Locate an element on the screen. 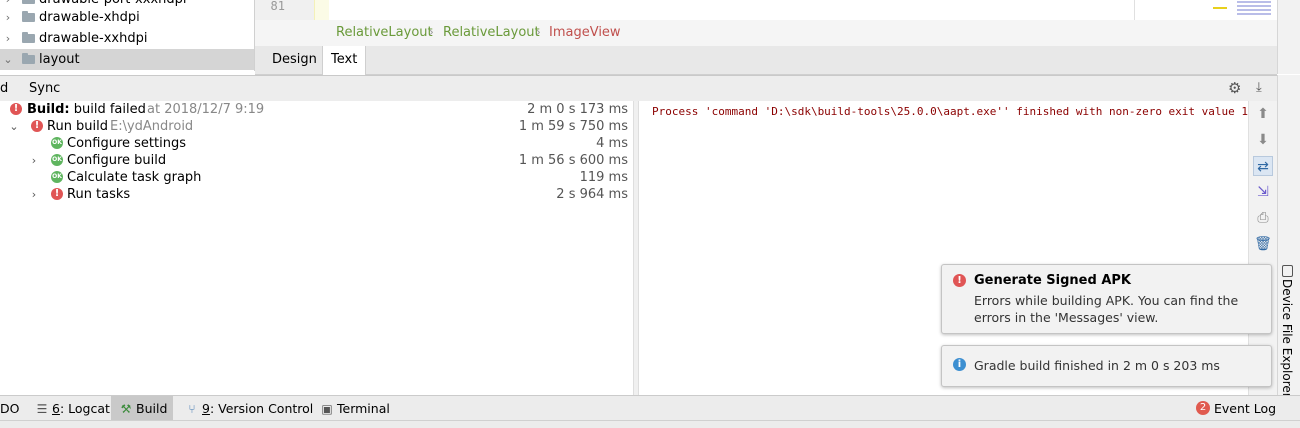 This screenshot has height=428, width=1300. task-name: Configure build is located at coordinates (117, 160).